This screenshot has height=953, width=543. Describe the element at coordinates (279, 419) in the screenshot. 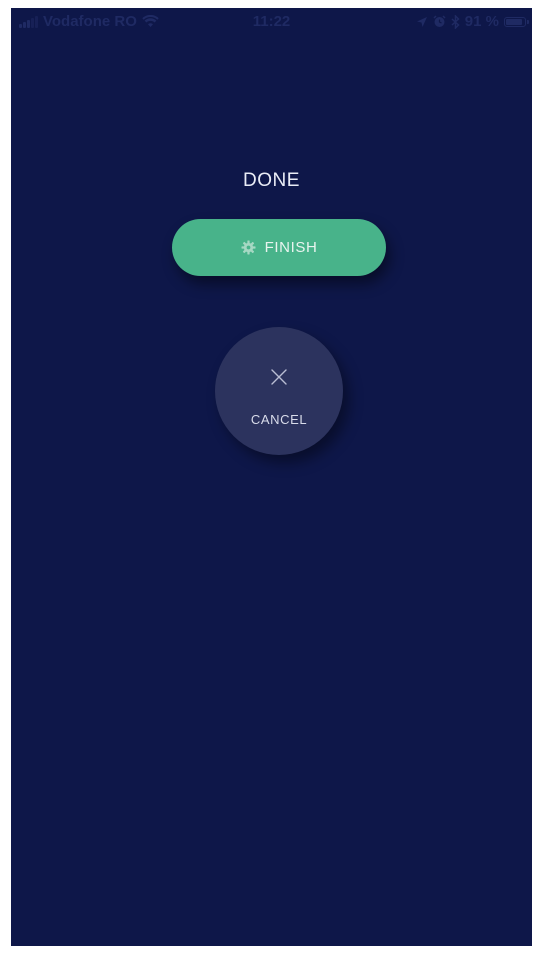

I see `cancel-button-label: CANCEL` at that location.